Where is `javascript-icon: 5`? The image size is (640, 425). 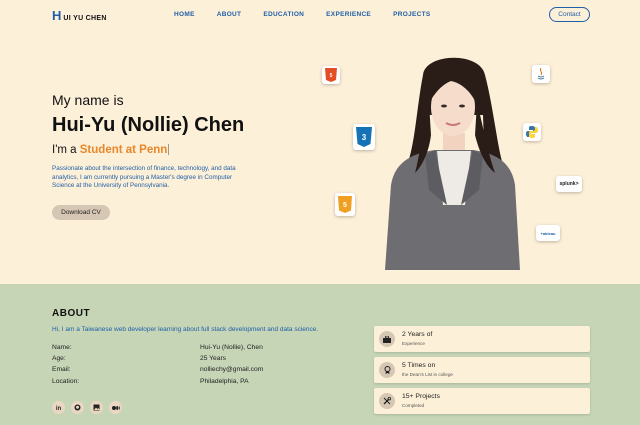
javascript-icon: 5 is located at coordinates (345, 204).